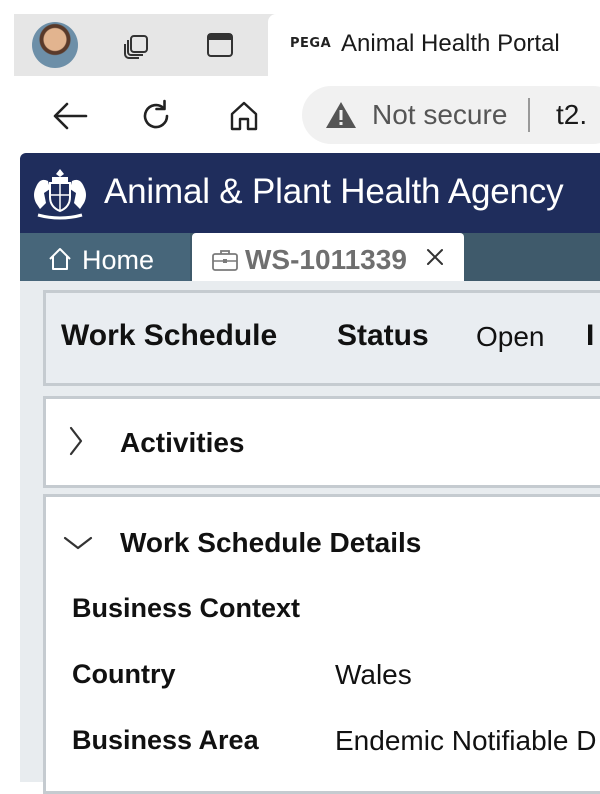 The width and height of the screenshot is (600, 794). I want to click on tab-home: Home, so click(105, 257).